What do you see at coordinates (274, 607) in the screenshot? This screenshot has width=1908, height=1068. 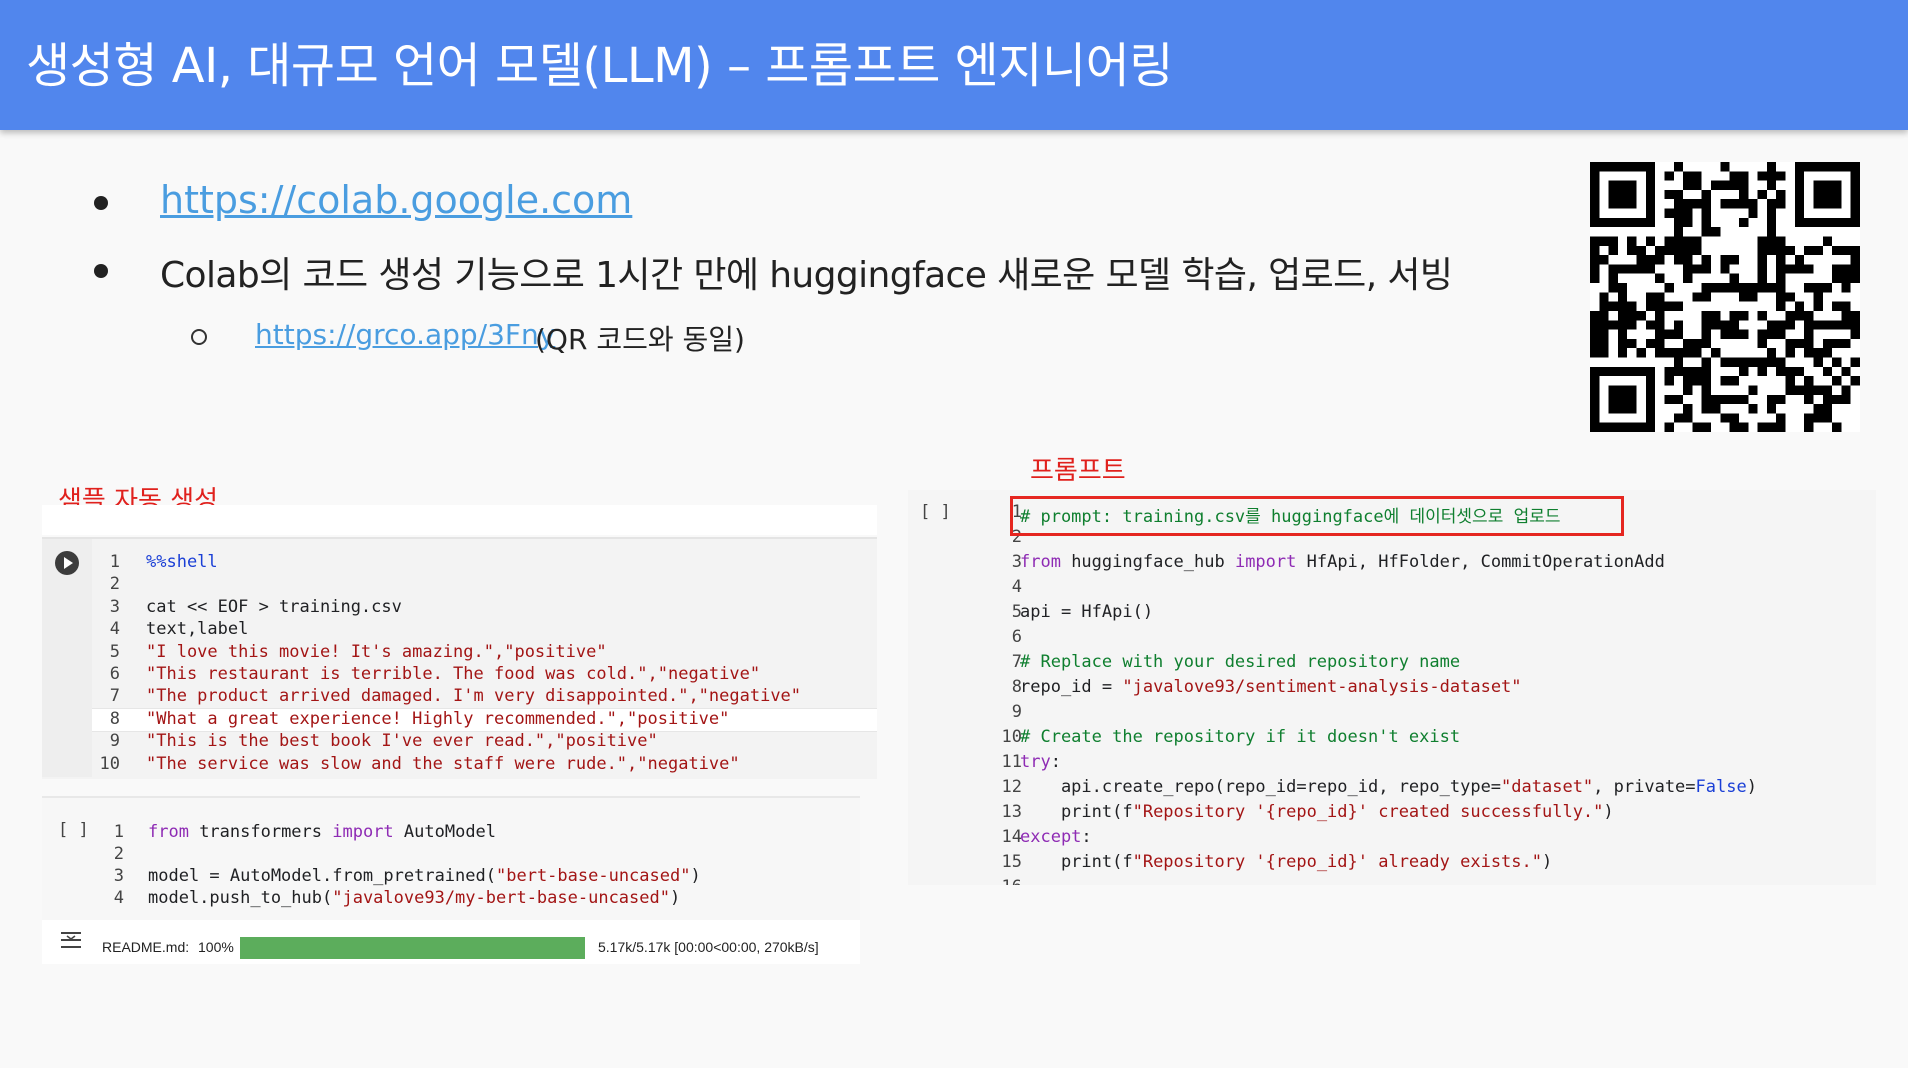 I see `code-line: cat << EOF > training.csv` at bounding box center [274, 607].